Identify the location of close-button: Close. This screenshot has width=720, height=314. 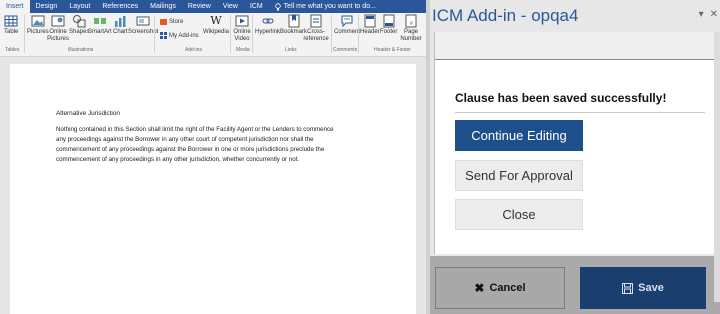
(519, 214).